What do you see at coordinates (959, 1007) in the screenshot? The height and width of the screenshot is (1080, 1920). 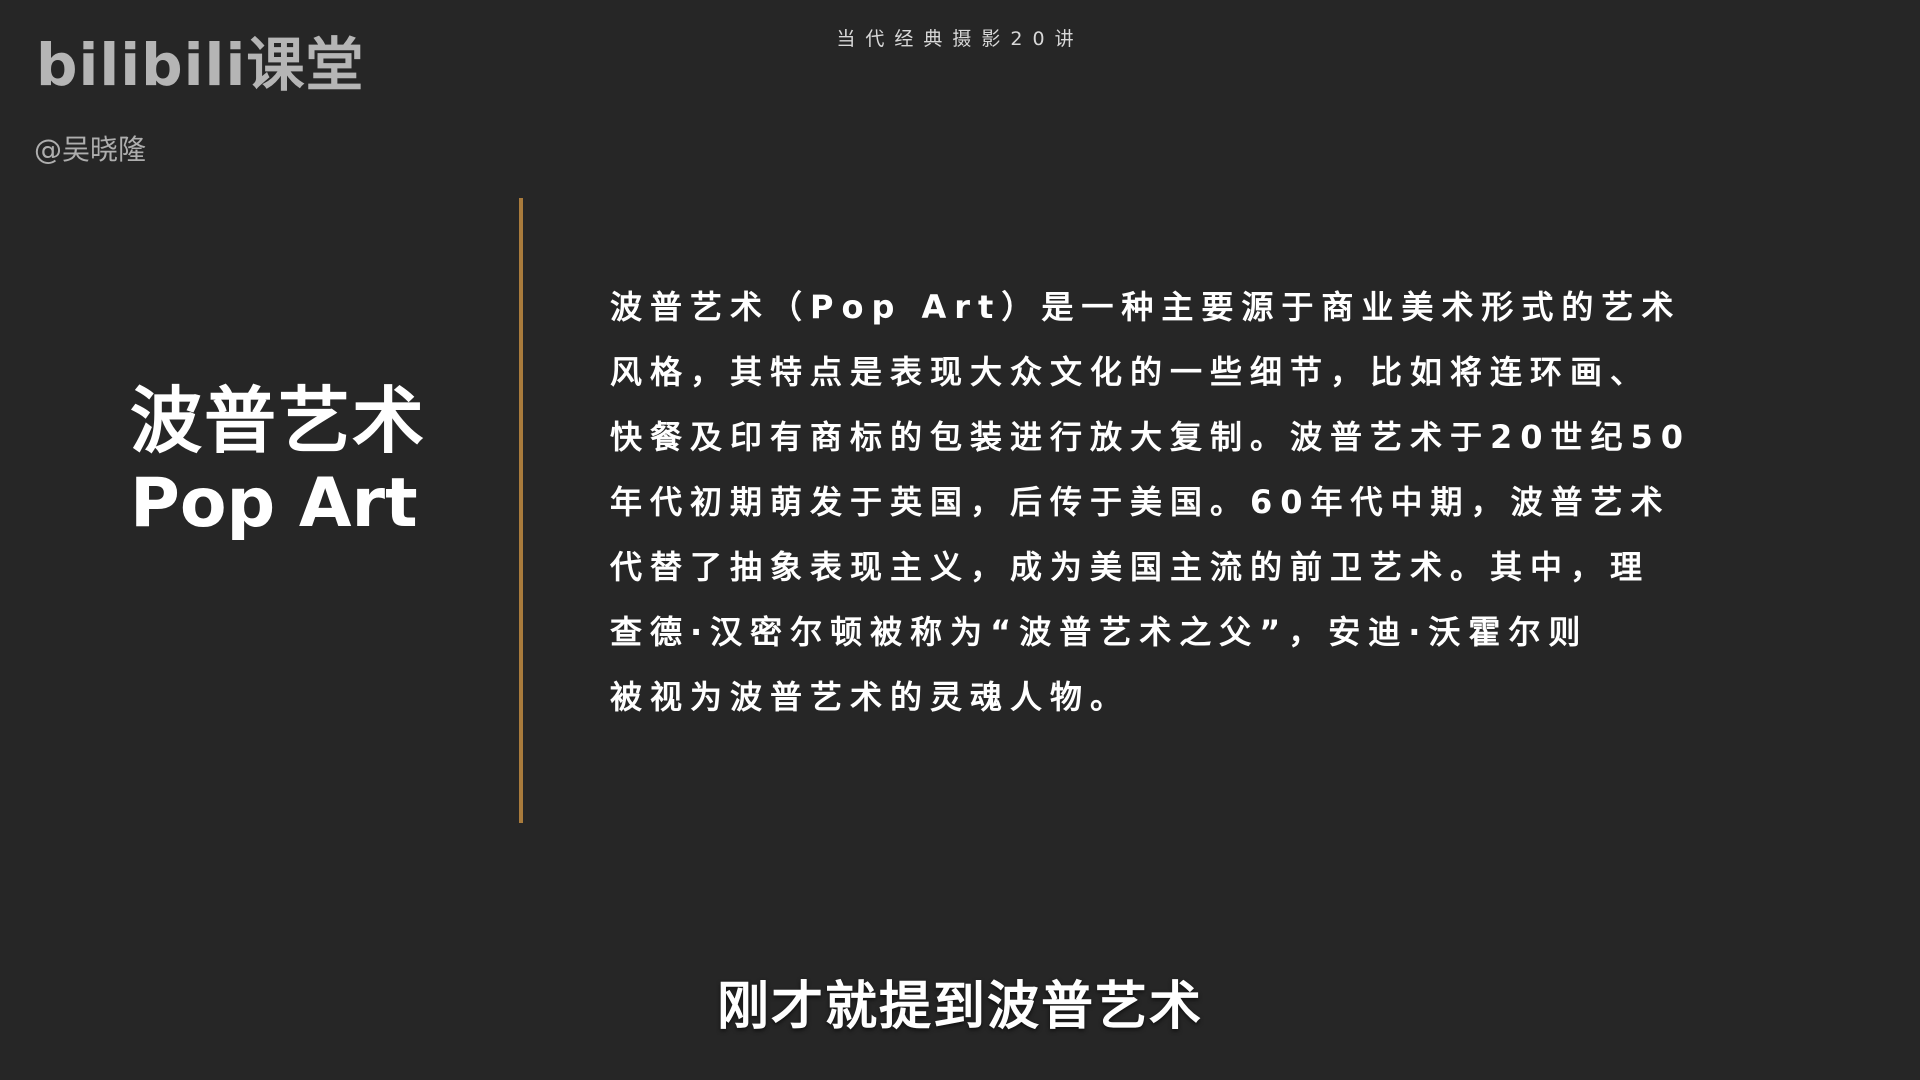 I see `video-subtitle-caption: 刚才就提到波普艺术` at bounding box center [959, 1007].